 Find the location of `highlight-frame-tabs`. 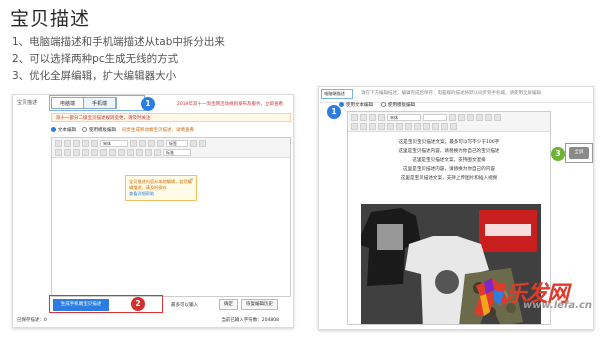

highlight-frame-tabs is located at coordinates (97, 103).